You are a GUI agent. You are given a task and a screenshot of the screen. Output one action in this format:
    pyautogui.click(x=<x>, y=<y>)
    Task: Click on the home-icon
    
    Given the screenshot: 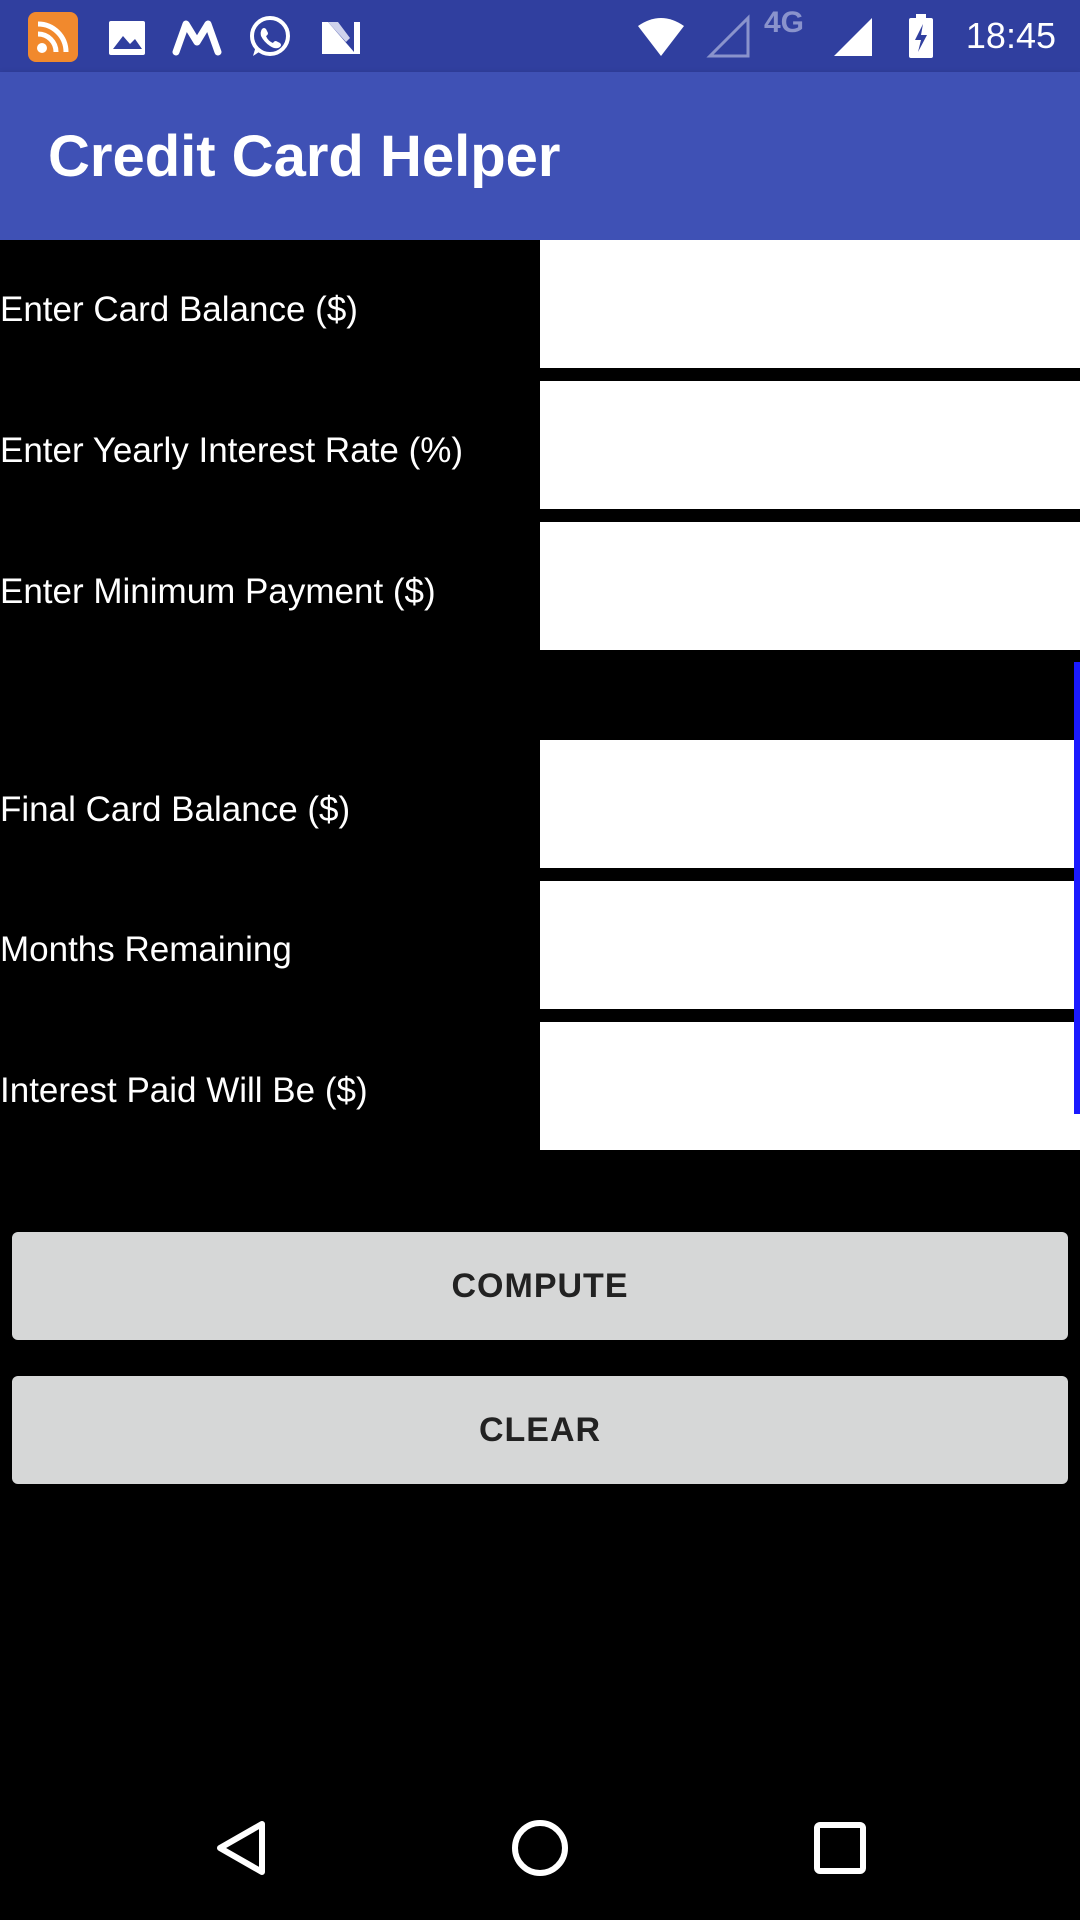 What is the action you would take?
    pyautogui.click(x=540, y=1848)
    